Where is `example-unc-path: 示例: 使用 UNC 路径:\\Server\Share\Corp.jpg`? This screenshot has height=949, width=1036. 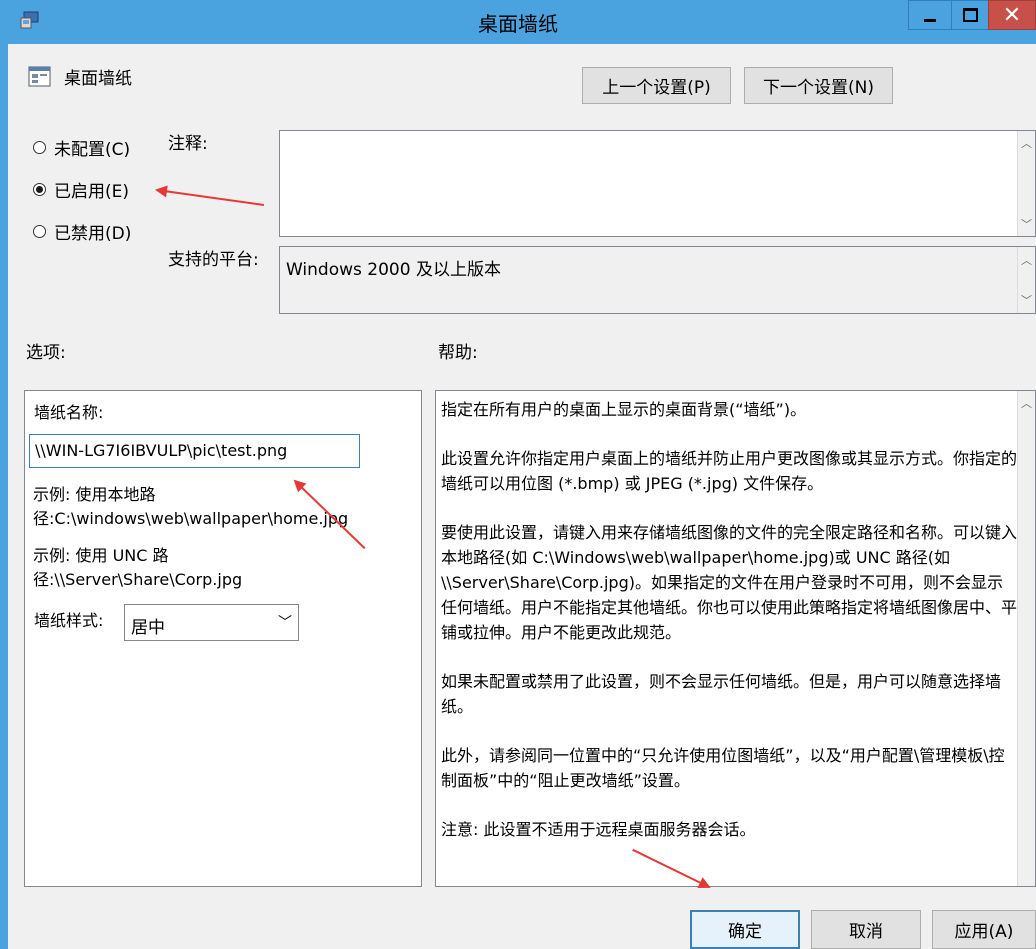 example-unc-path: 示例: 使用 UNC 路径:\\Server\Share\Corp.jpg is located at coordinates (138, 567).